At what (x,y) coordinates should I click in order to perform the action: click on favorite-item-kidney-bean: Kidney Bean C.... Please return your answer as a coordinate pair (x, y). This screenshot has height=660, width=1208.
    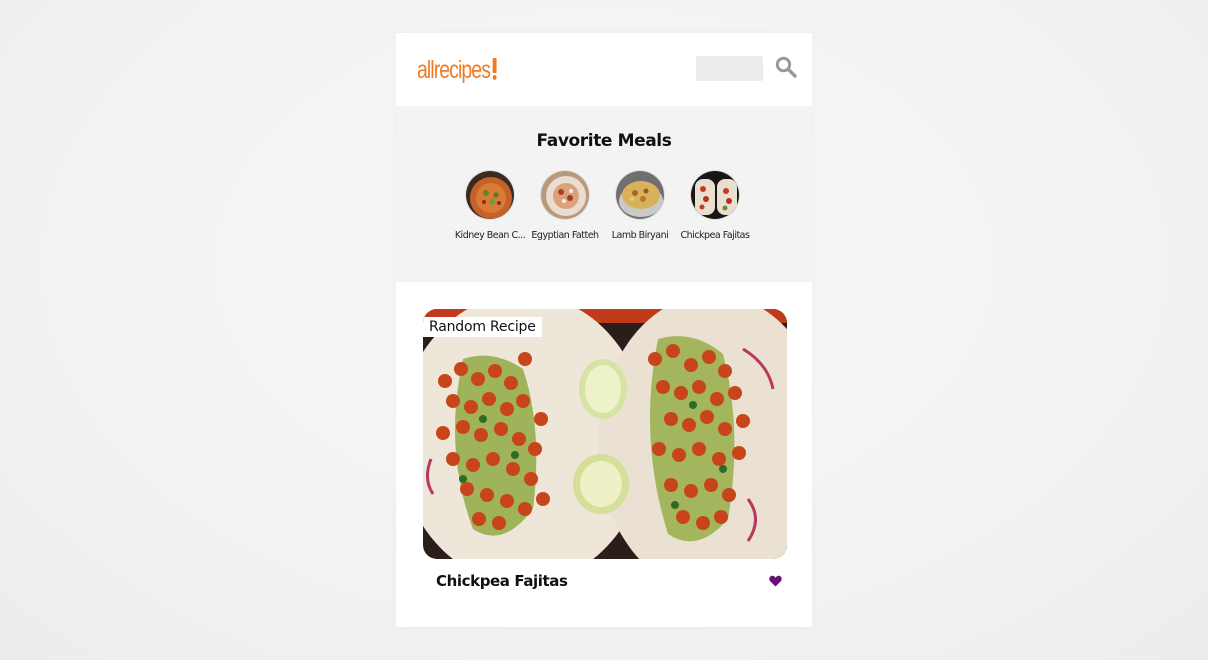
    Looking at the image, I should click on (490, 210).